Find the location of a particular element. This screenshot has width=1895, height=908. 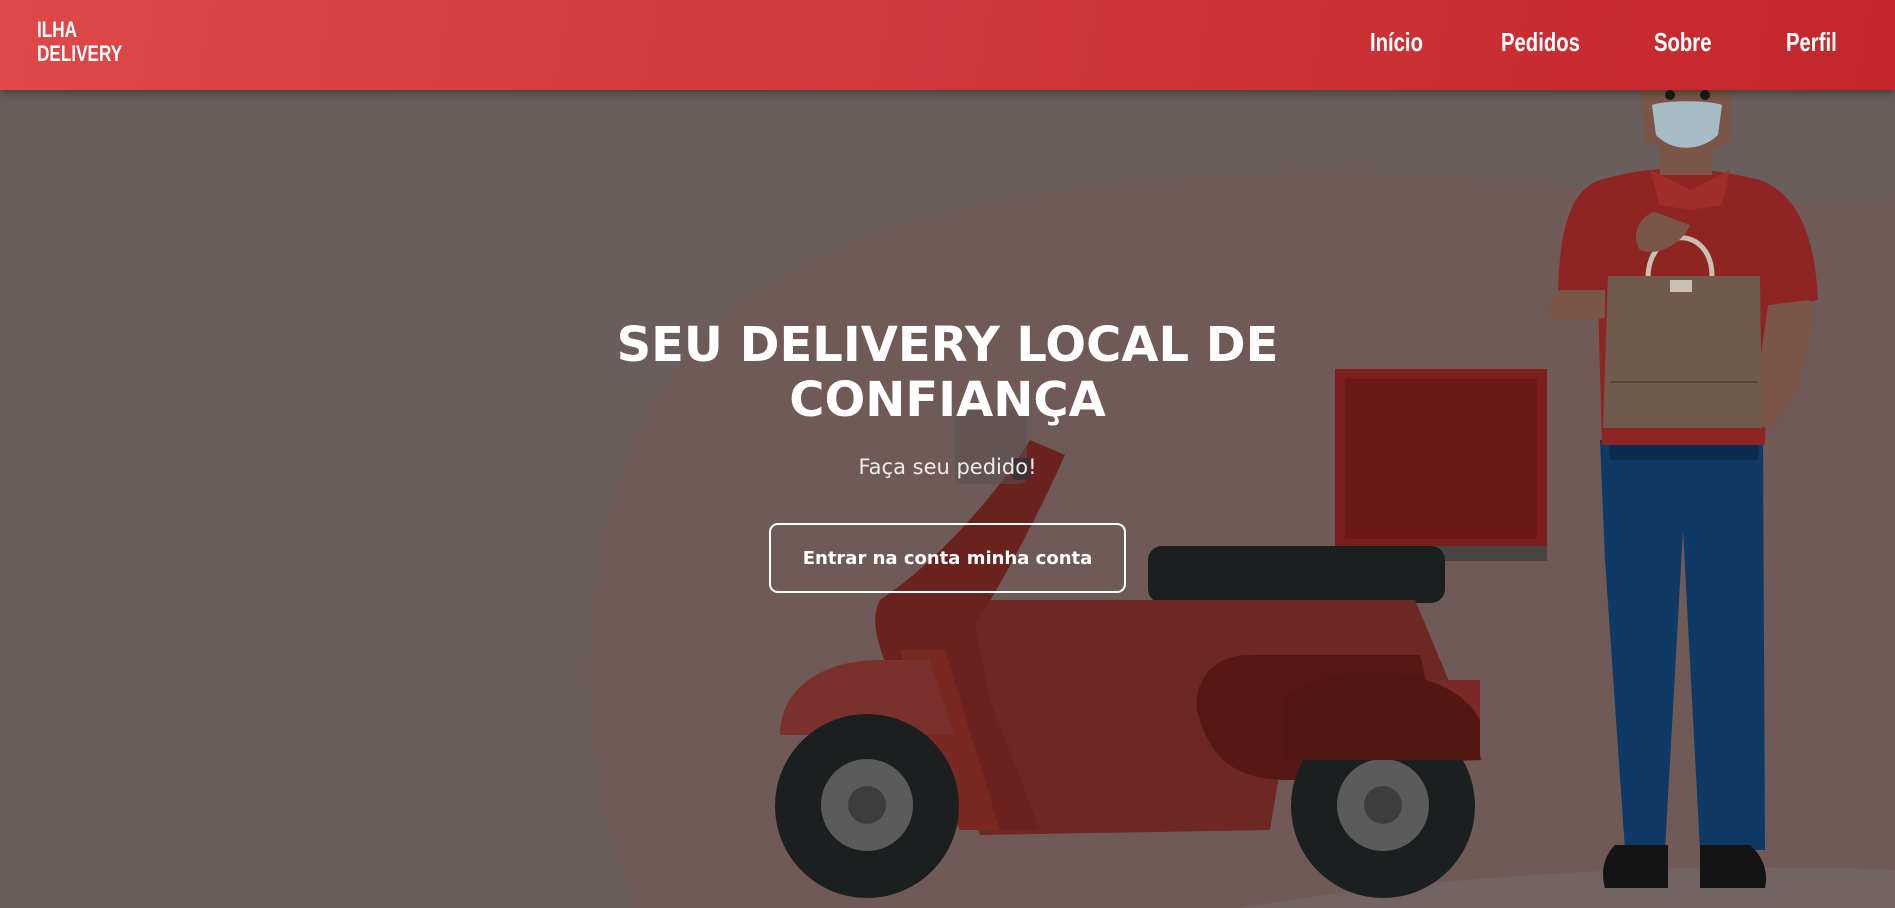

nav-link-perfil: Perfil is located at coordinates (1811, 42).